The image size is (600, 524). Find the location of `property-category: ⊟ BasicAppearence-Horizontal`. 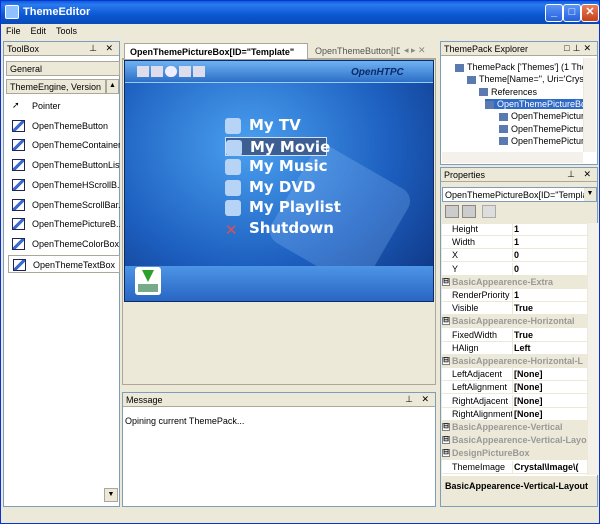

property-category: ⊟ BasicAppearence-Horizontal is located at coordinates (514, 322).